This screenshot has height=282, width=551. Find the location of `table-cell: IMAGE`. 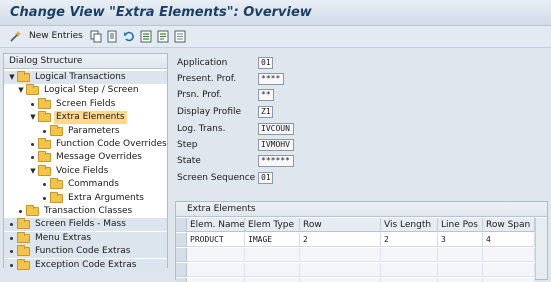

table-cell: IMAGE is located at coordinates (272, 240).